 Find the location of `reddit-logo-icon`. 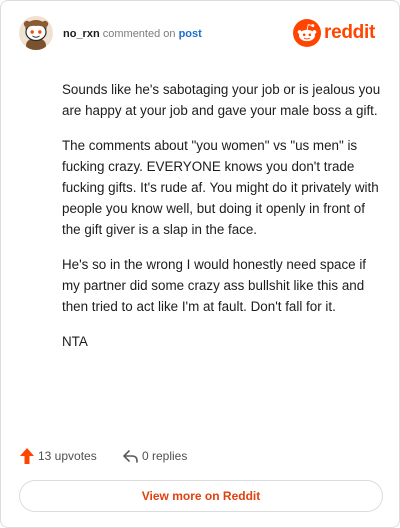

reddit-logo-icon is located at coordinates (307, 33).